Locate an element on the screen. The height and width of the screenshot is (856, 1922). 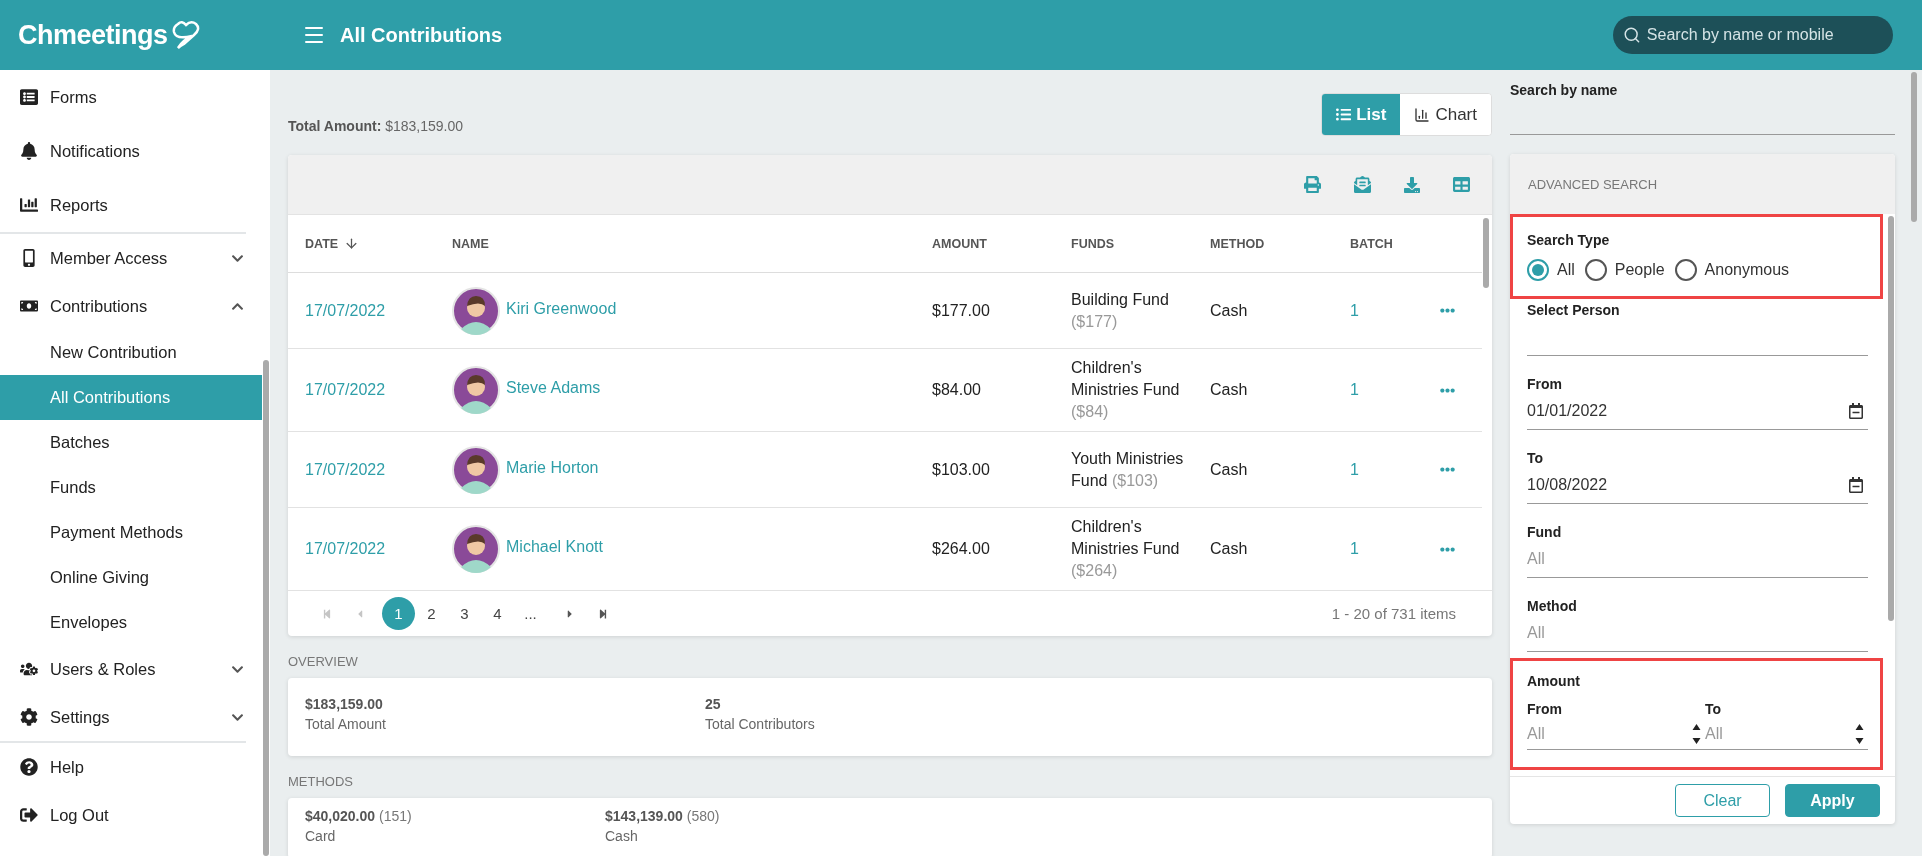
column-header: DATE is located at coordinates (378, 243).